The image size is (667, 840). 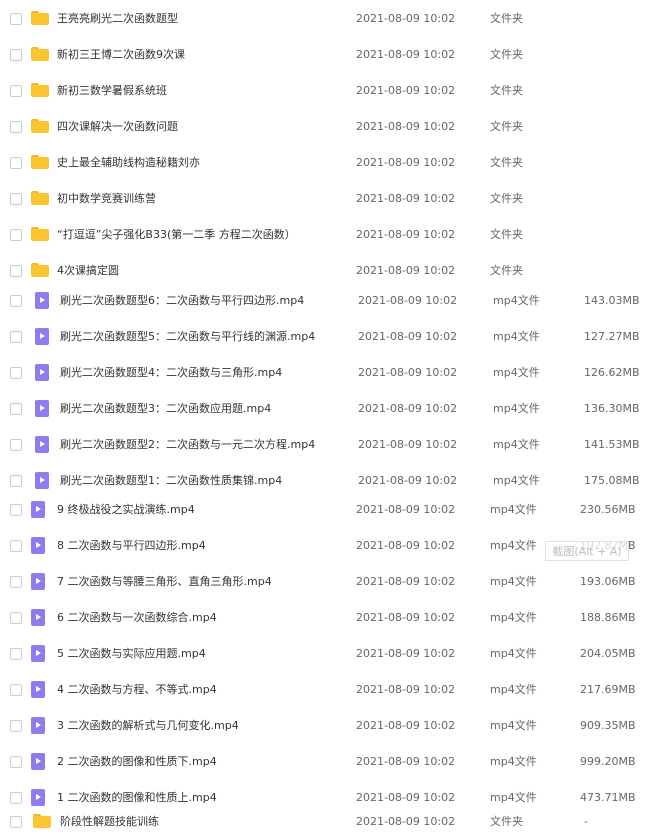 What do you see at coordinates (182, 301) in the screenshot?
I see `file-name: 刷光二次函数题型6：二次函数与平行四边形.mp4` at bounding box center [182, 301].